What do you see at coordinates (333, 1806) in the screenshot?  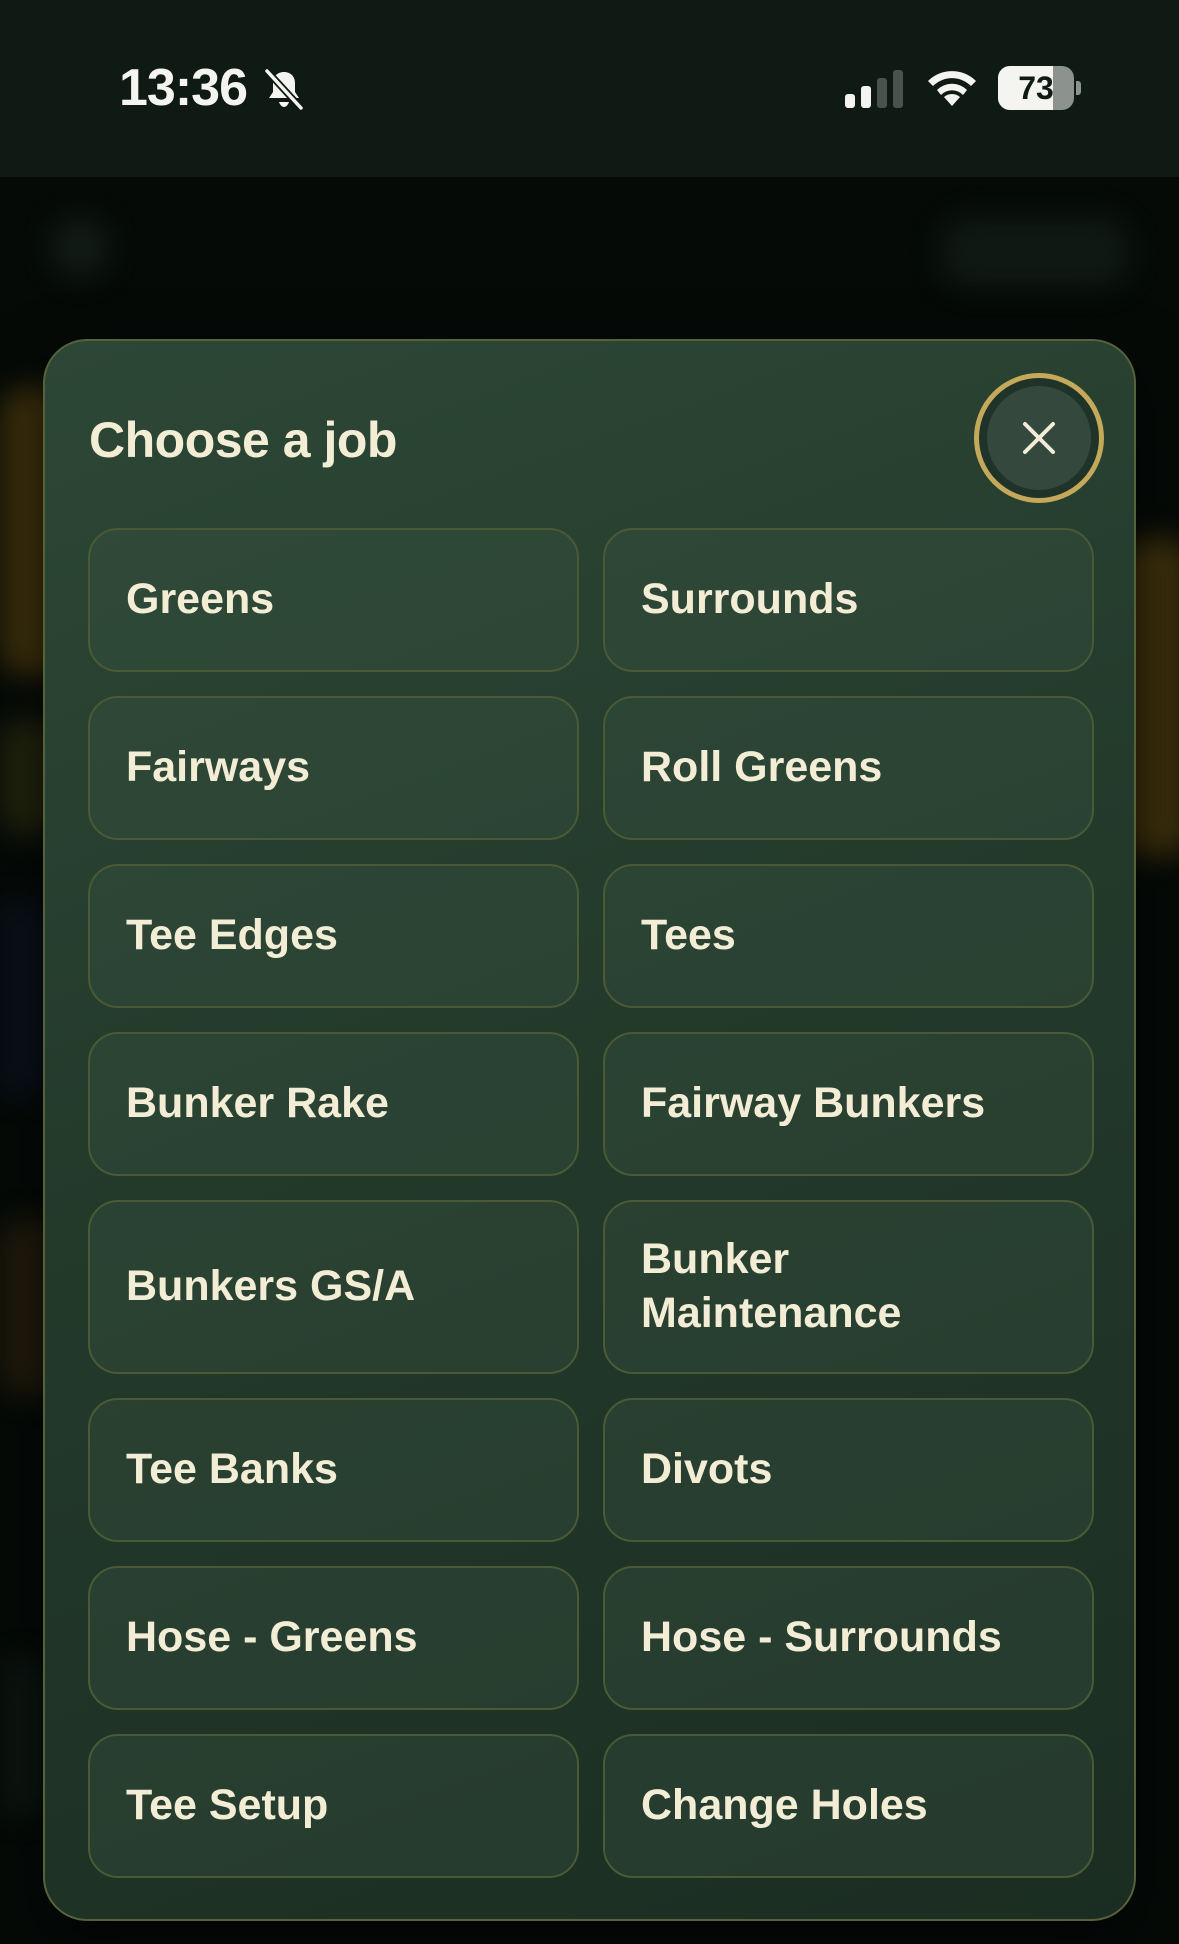 I see `job-button: Tee Setup` at bounding box center [333, 1806].